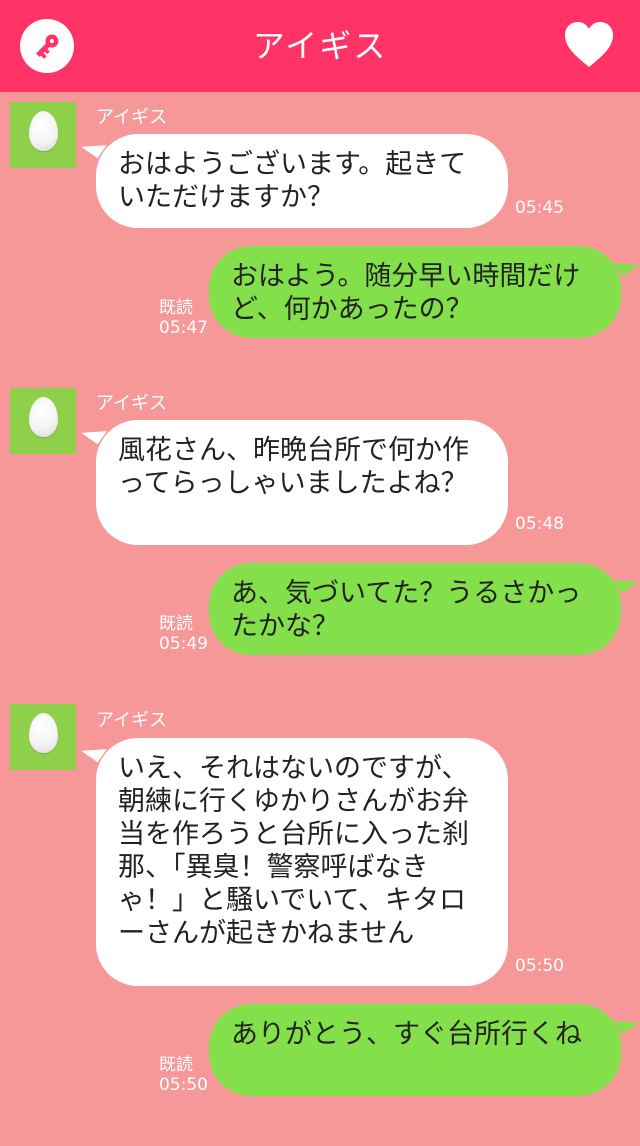  Describe the element at coordinates (302, 482) in the screenshot. I see `message-bubble: 風花さん、昨晩台所で何か作ってらっしゃいましたよね？` at that location.